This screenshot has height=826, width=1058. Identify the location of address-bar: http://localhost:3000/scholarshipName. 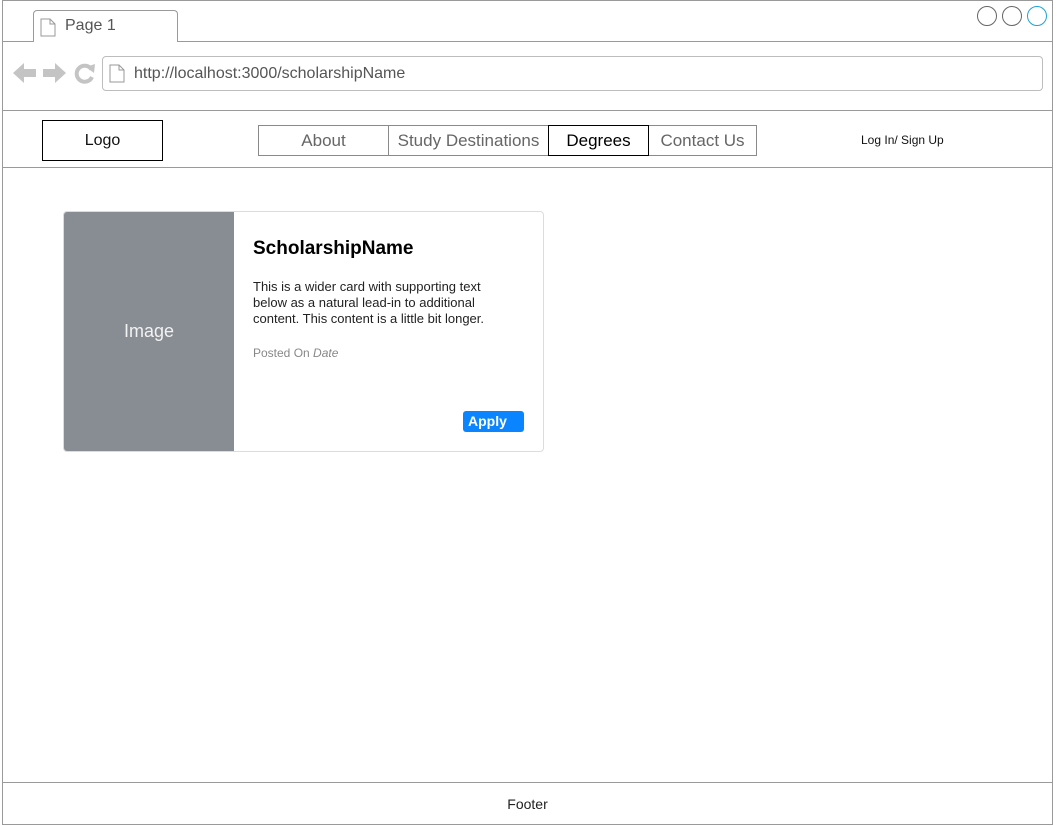
(572, 73).